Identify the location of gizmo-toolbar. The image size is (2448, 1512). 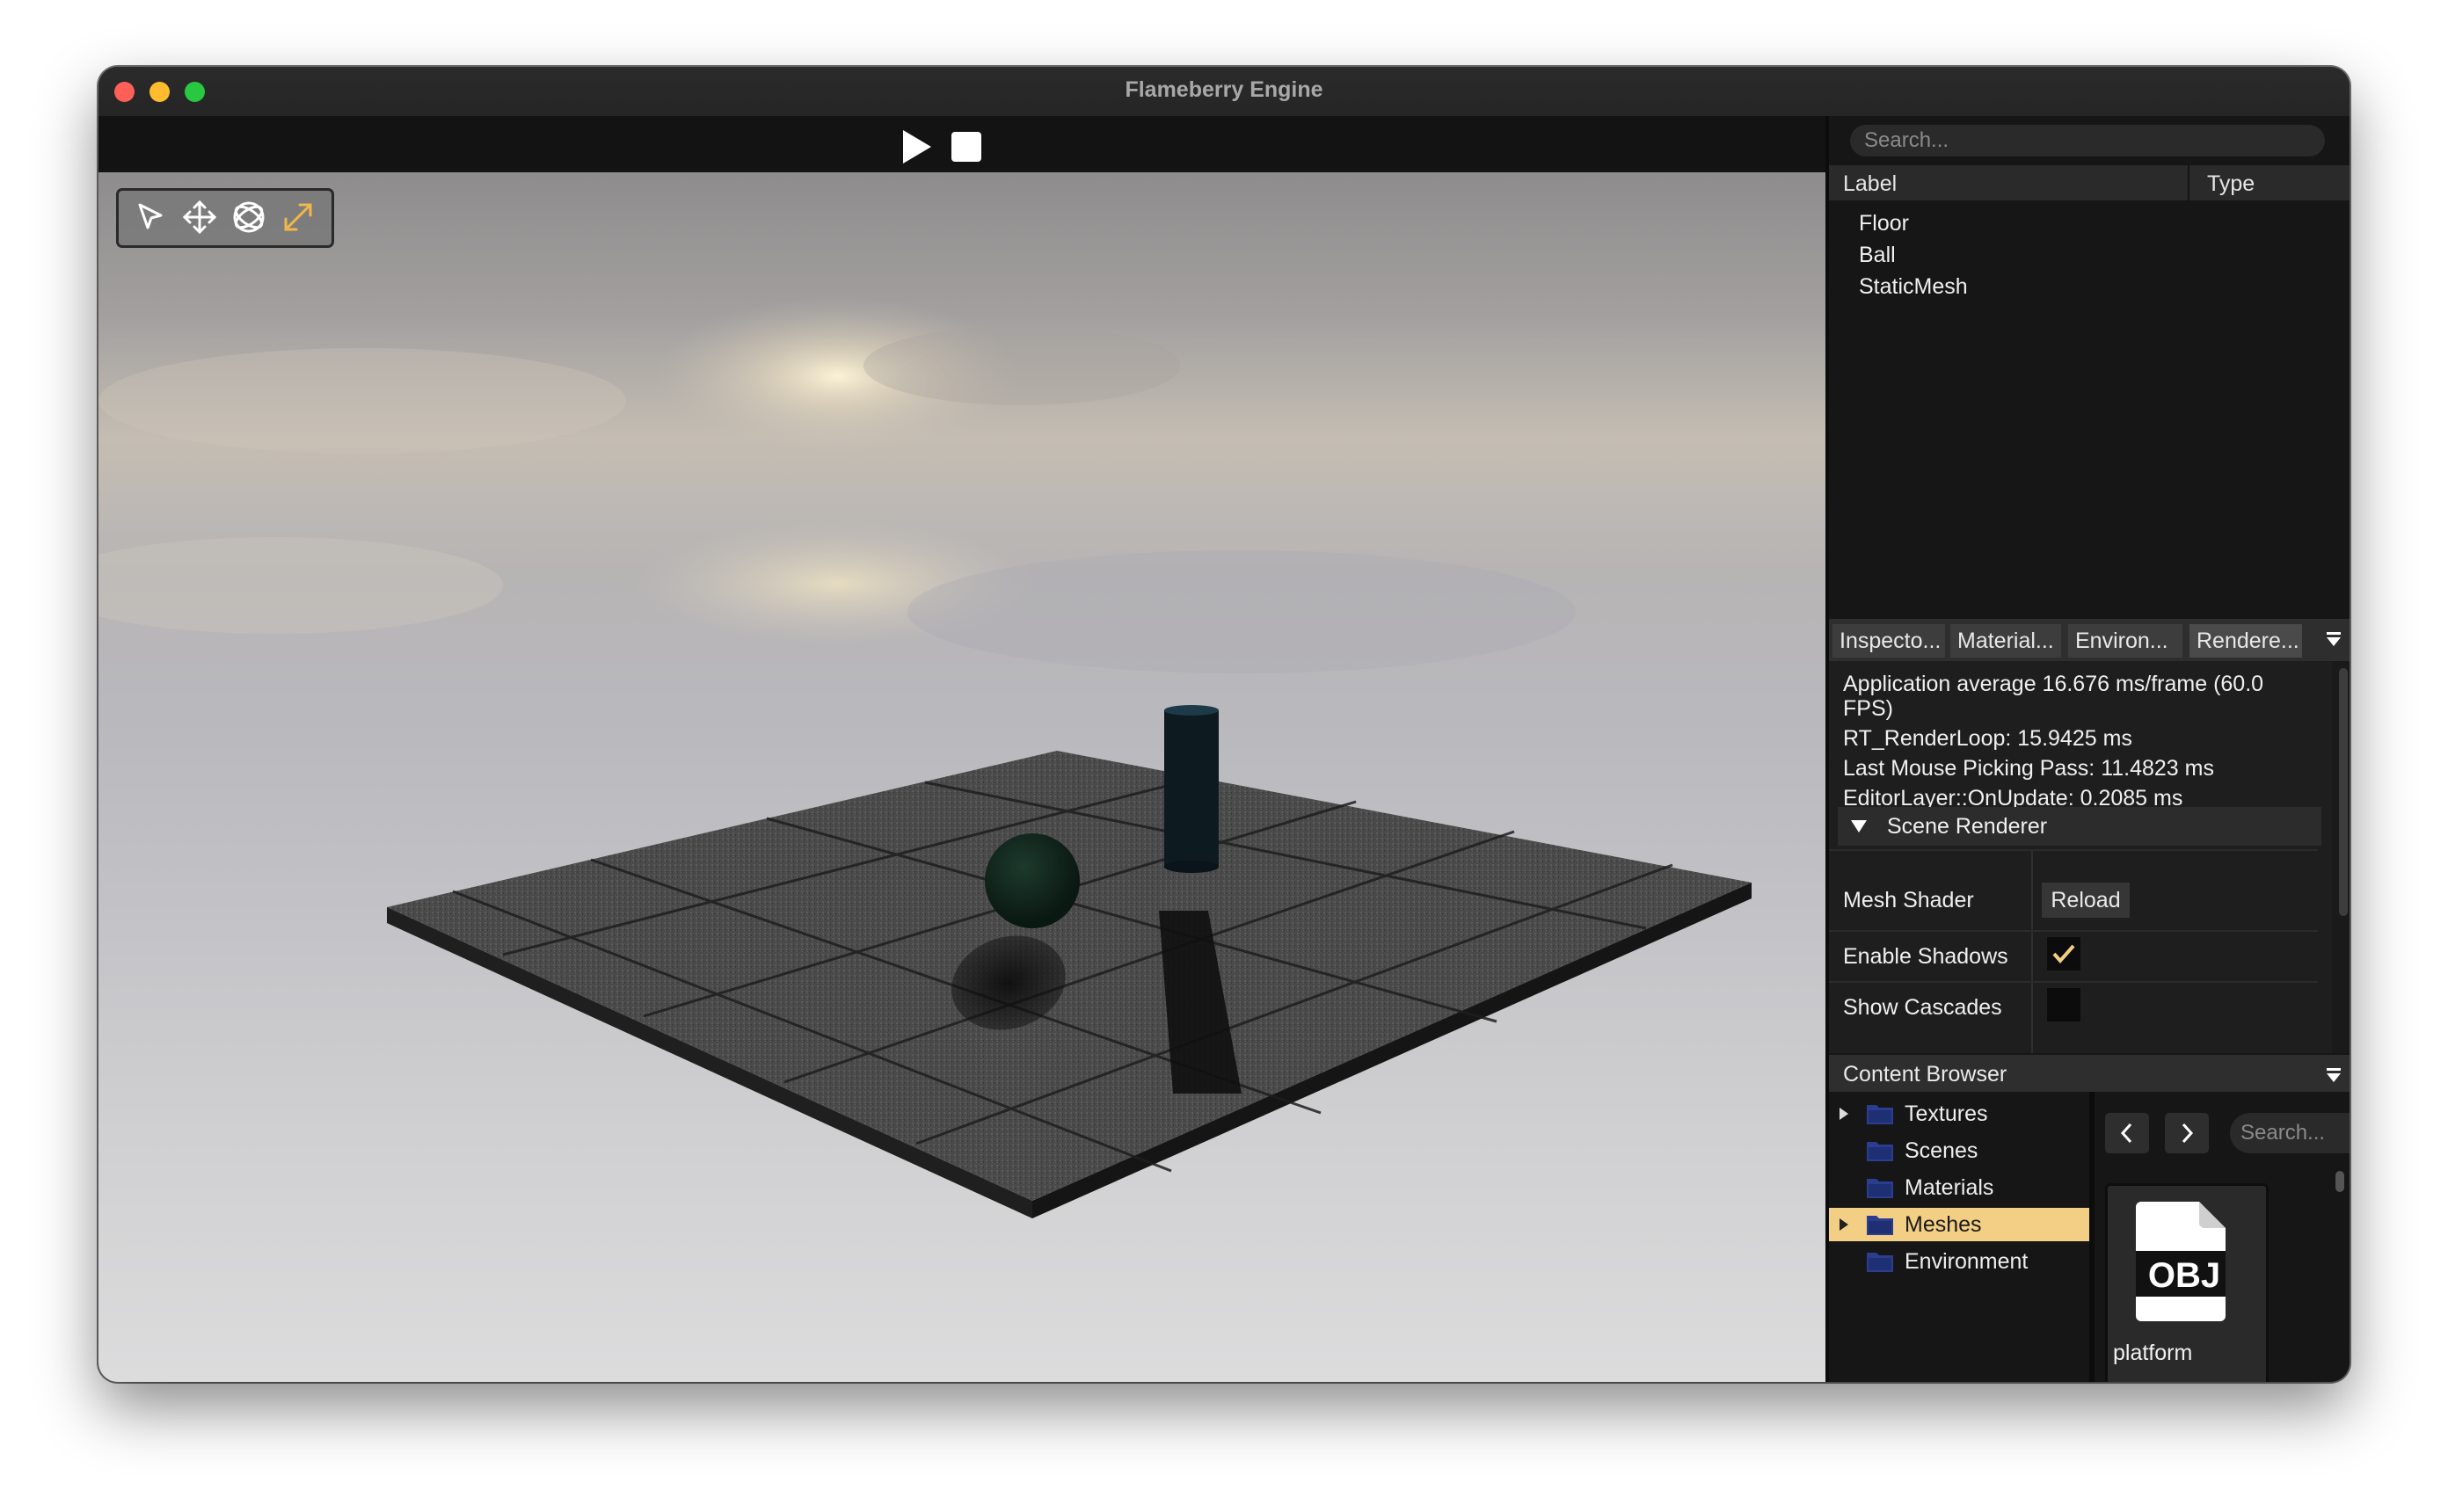
(225, 218).